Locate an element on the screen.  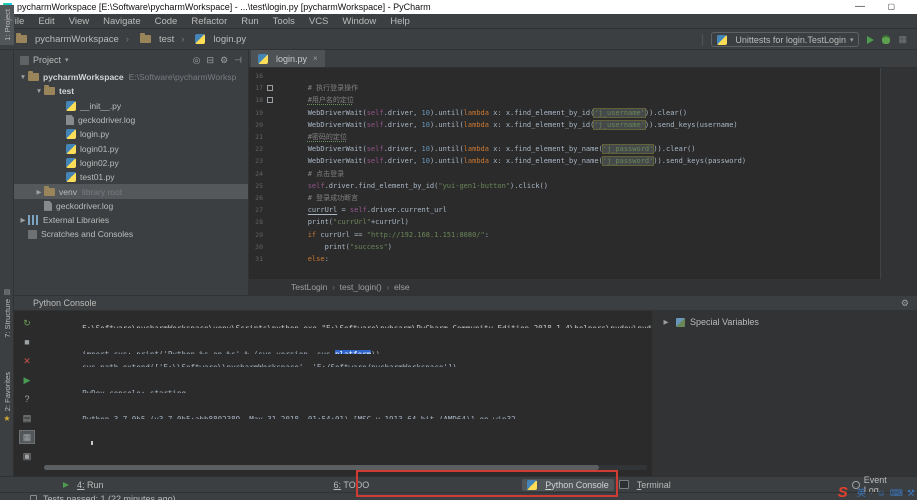
tree-item: login02.py is located at coordinates (131, 163).